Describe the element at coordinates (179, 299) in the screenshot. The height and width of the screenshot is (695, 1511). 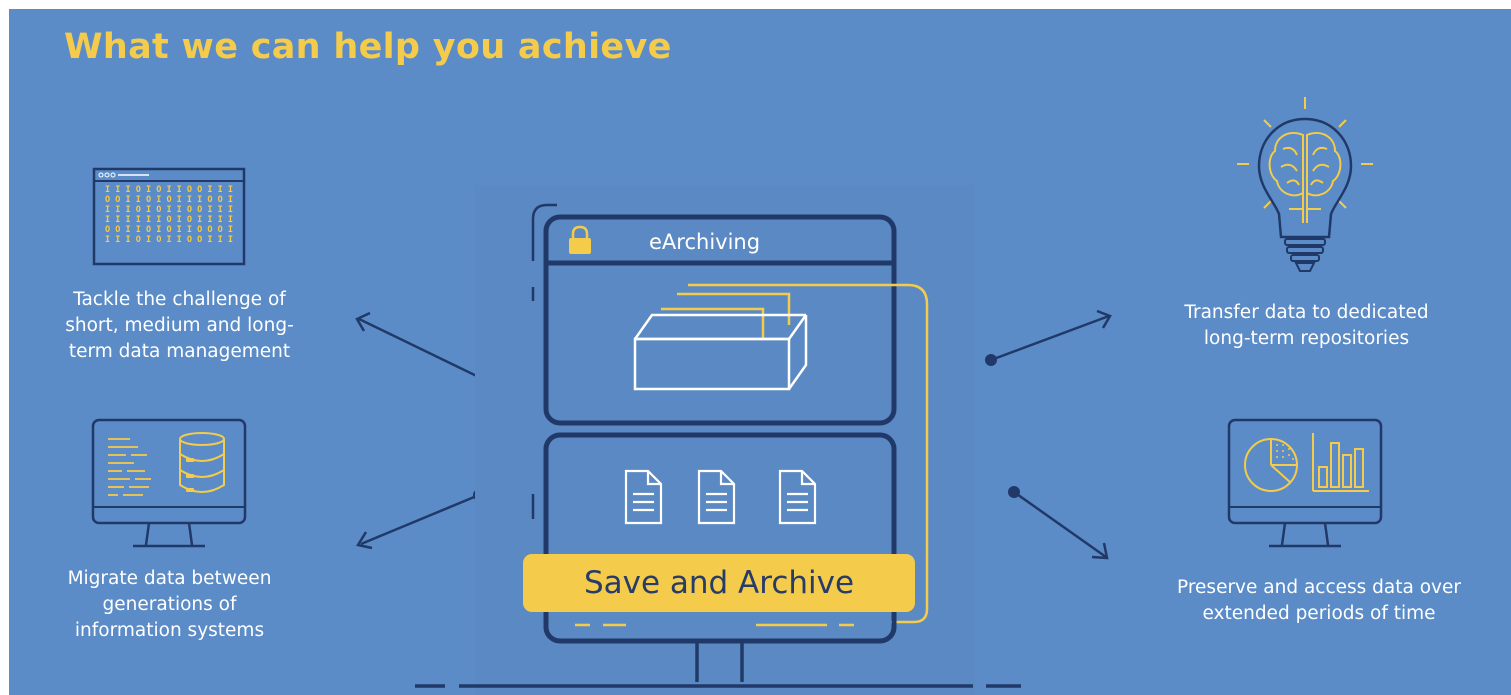
I see `caption-line: Tackle the challenge of` at that location.